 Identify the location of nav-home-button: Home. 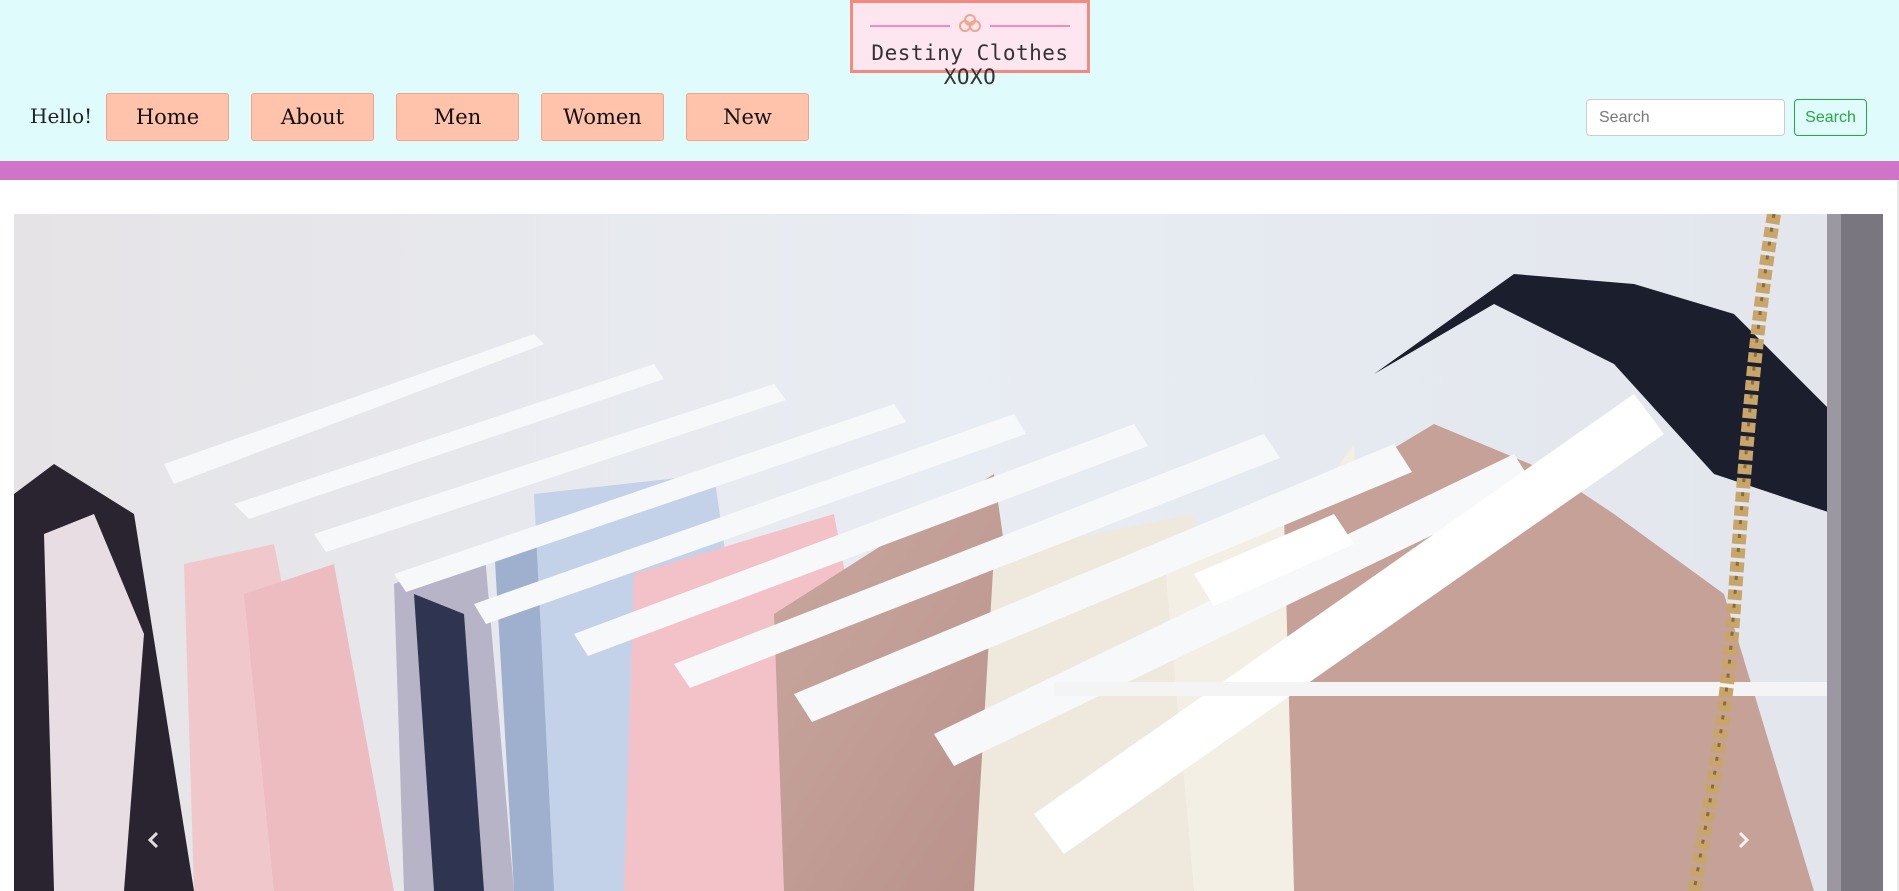
(167, 117).